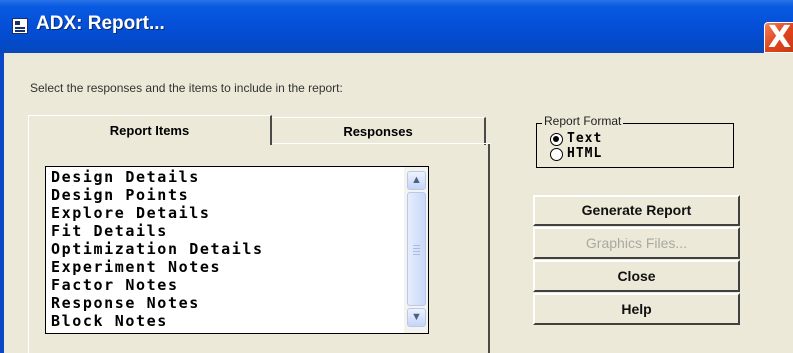  I want to click on report-format-legend: Report Format, so click(583, 121).